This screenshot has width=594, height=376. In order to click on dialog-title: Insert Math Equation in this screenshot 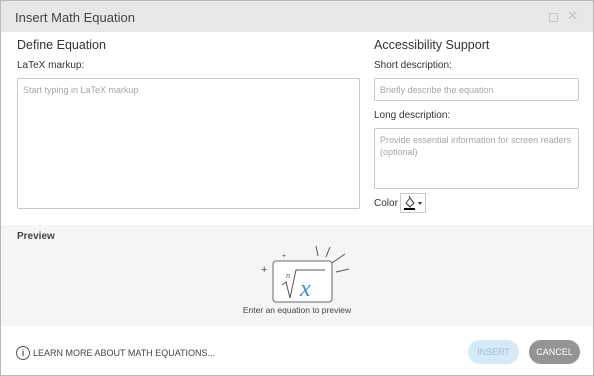, I will do `click(75, 17)`.